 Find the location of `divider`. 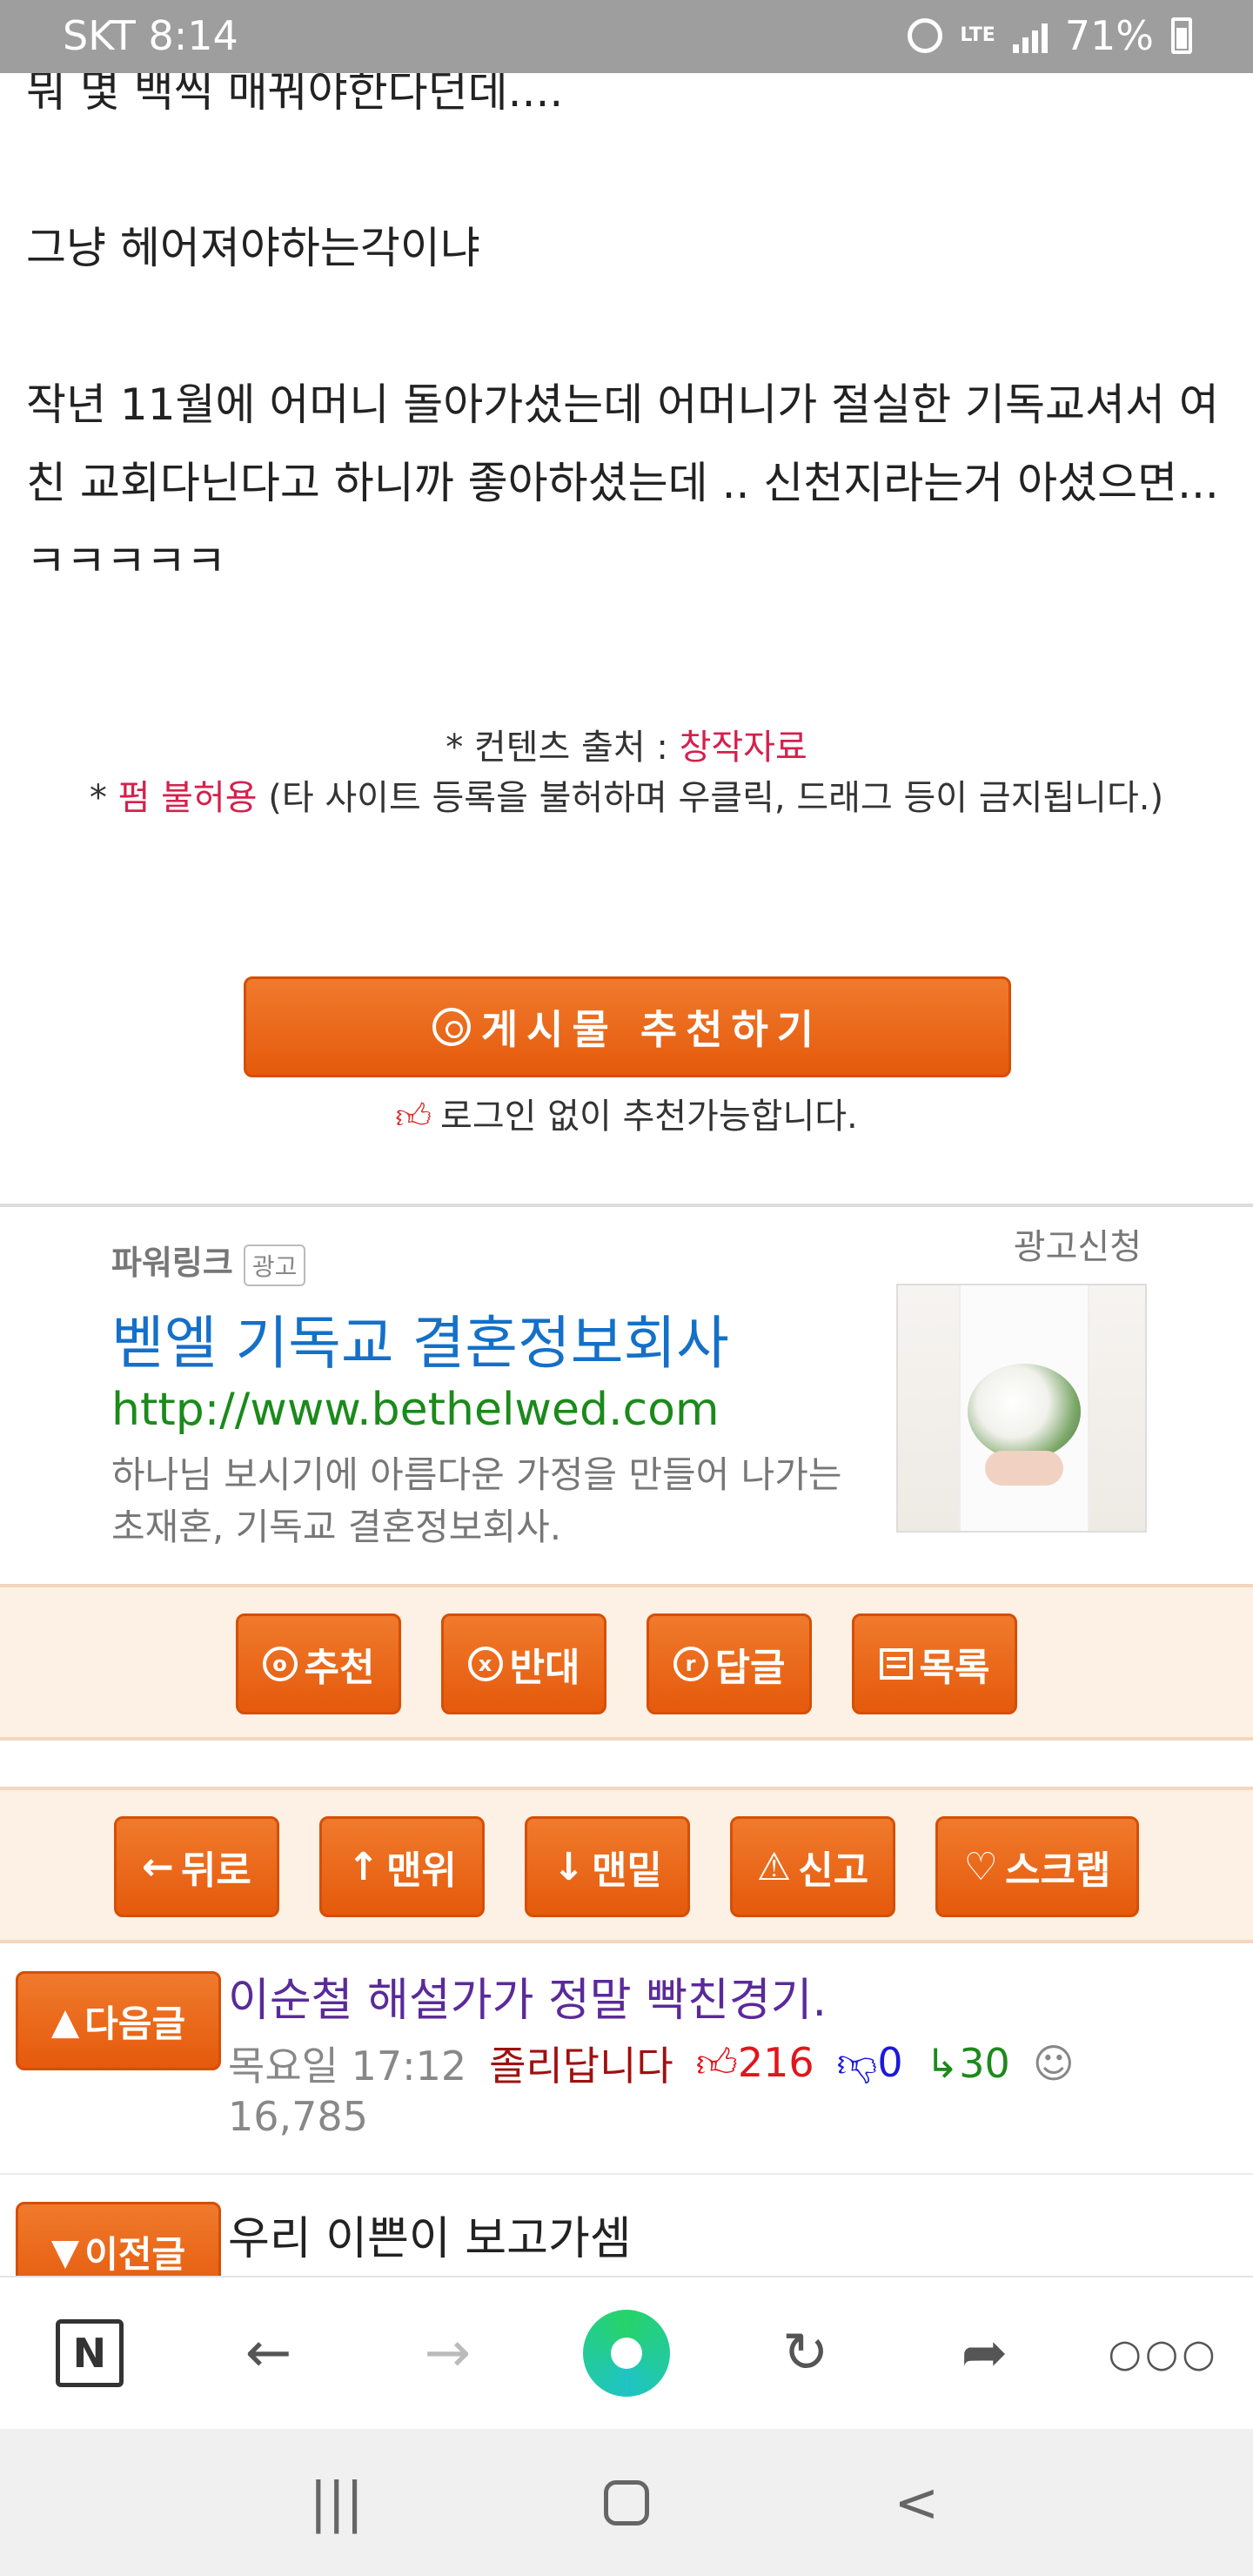

divider is located at coordinates (626, 1206).